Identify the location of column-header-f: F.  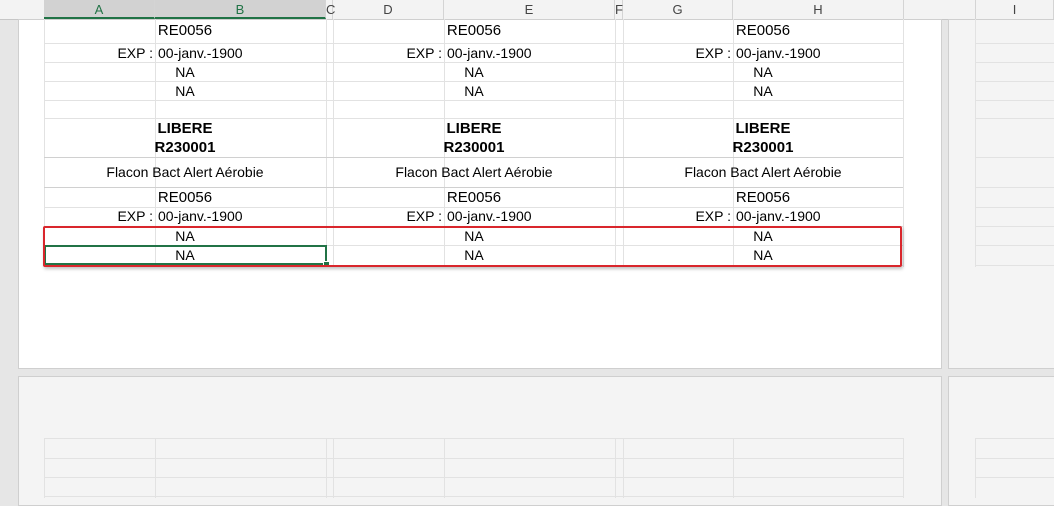
(619, 9).